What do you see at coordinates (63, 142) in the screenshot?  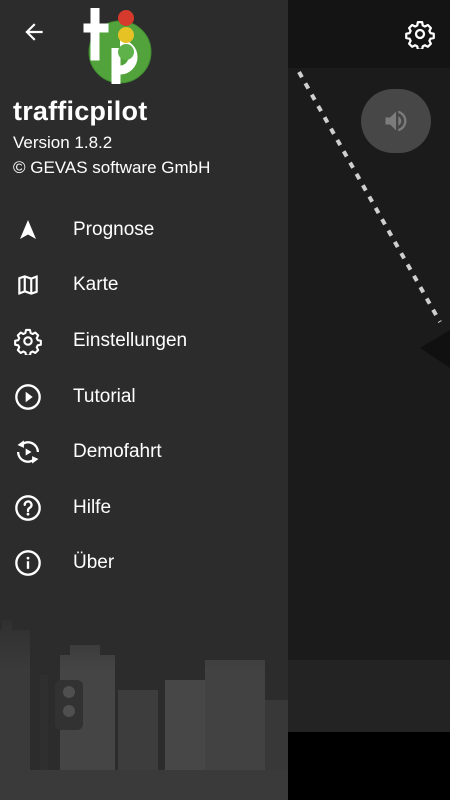 I see `app-version: Version 1.8.2` at bounding box center [63, 142].